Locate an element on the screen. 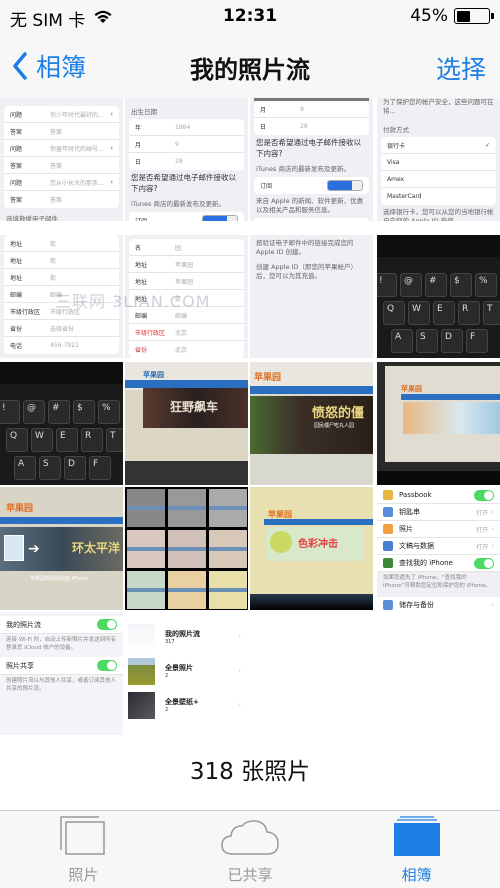  album-row: 我的照片流 317 › is located at coordinates (186, 637).